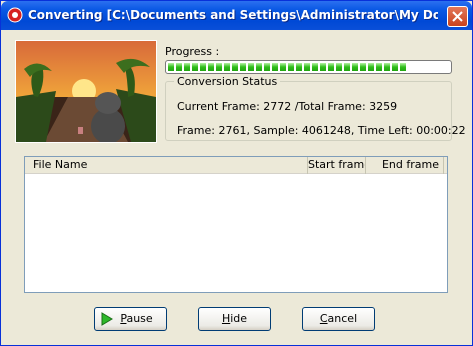  I want to click on video-frame-image, so click(86, 91).